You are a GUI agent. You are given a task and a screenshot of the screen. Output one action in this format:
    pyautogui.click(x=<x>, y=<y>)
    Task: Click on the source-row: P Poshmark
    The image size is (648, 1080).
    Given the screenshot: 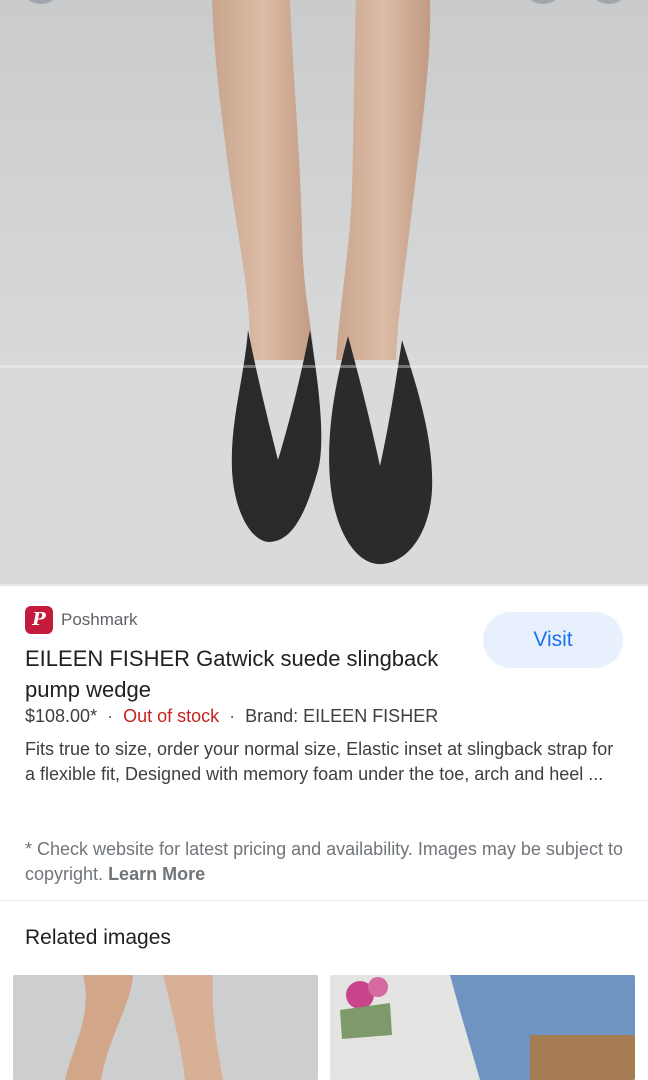 What is the action you would take?
    pyautogui.click(x=81, y=620)
    